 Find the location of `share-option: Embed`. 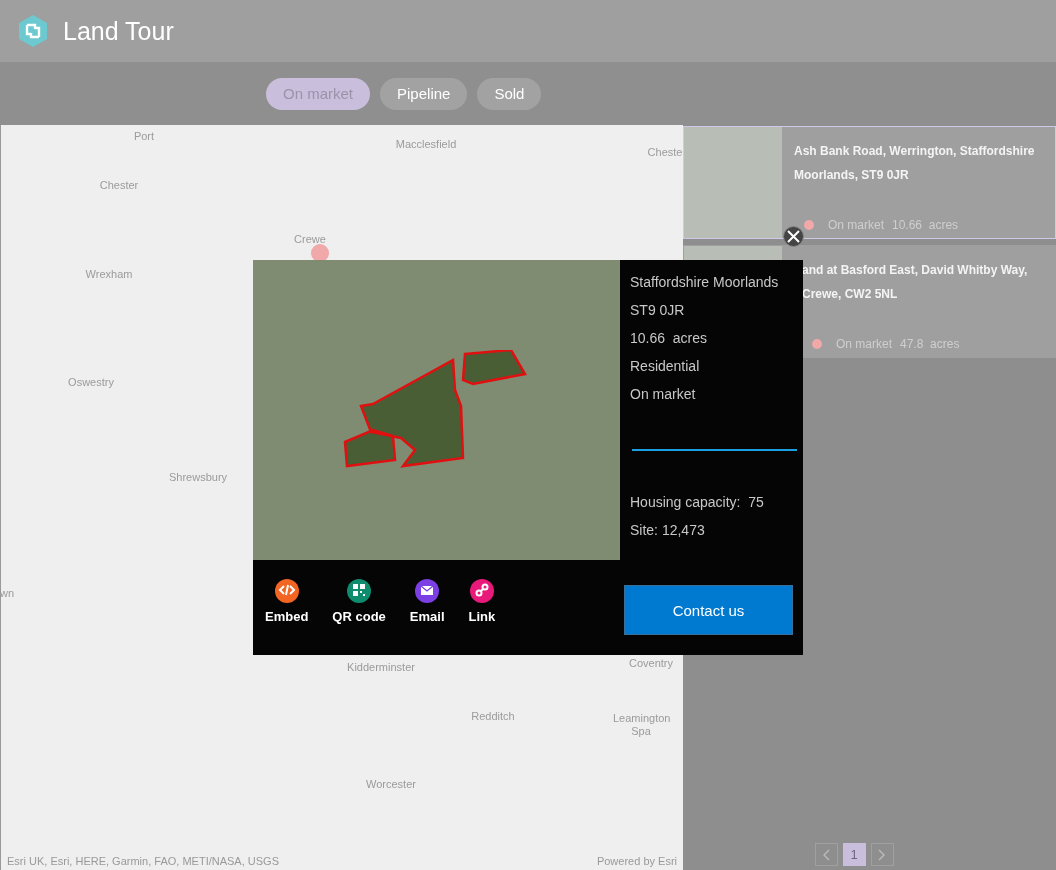

share-option: Embed is located at coordinates (287, 601).